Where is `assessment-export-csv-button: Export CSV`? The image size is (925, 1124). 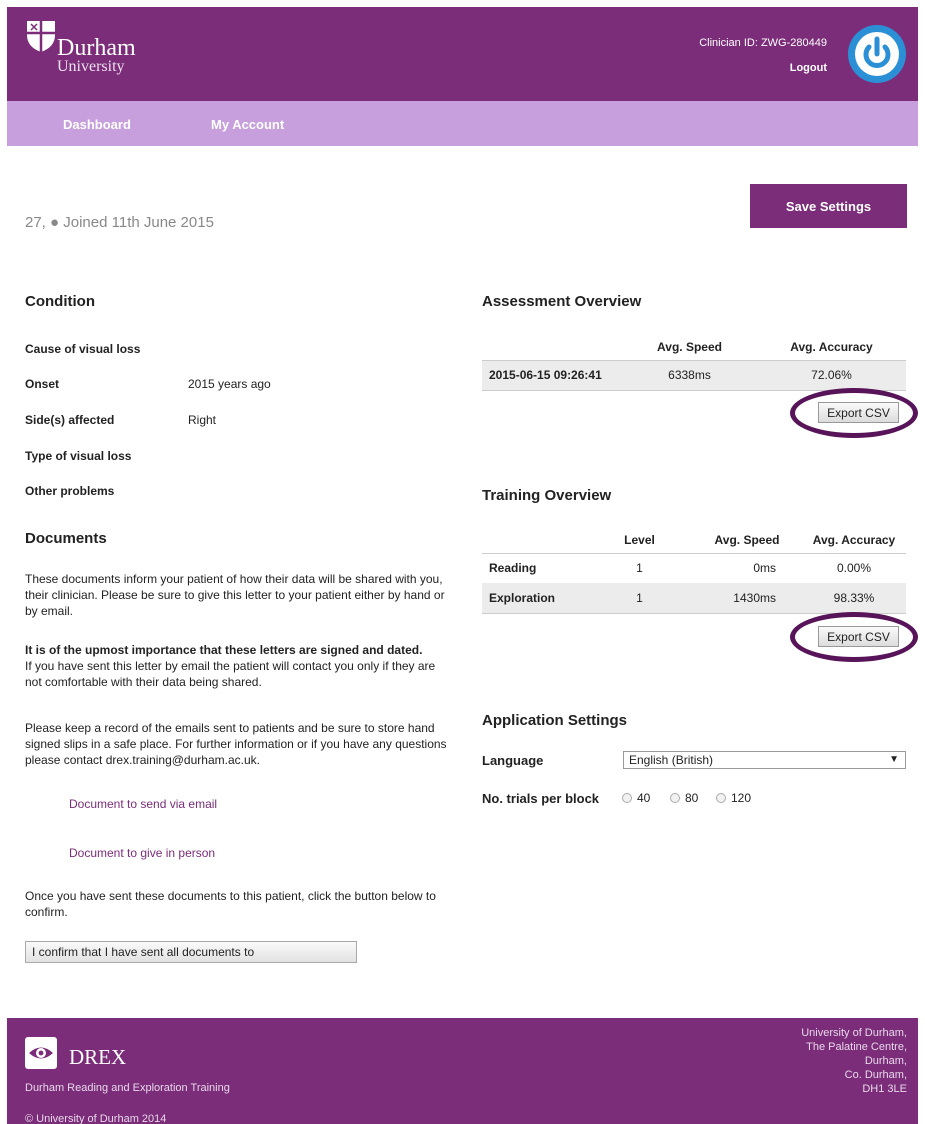
assessment-export-csv-button: Export CSV is located at coordinates (858, 412).